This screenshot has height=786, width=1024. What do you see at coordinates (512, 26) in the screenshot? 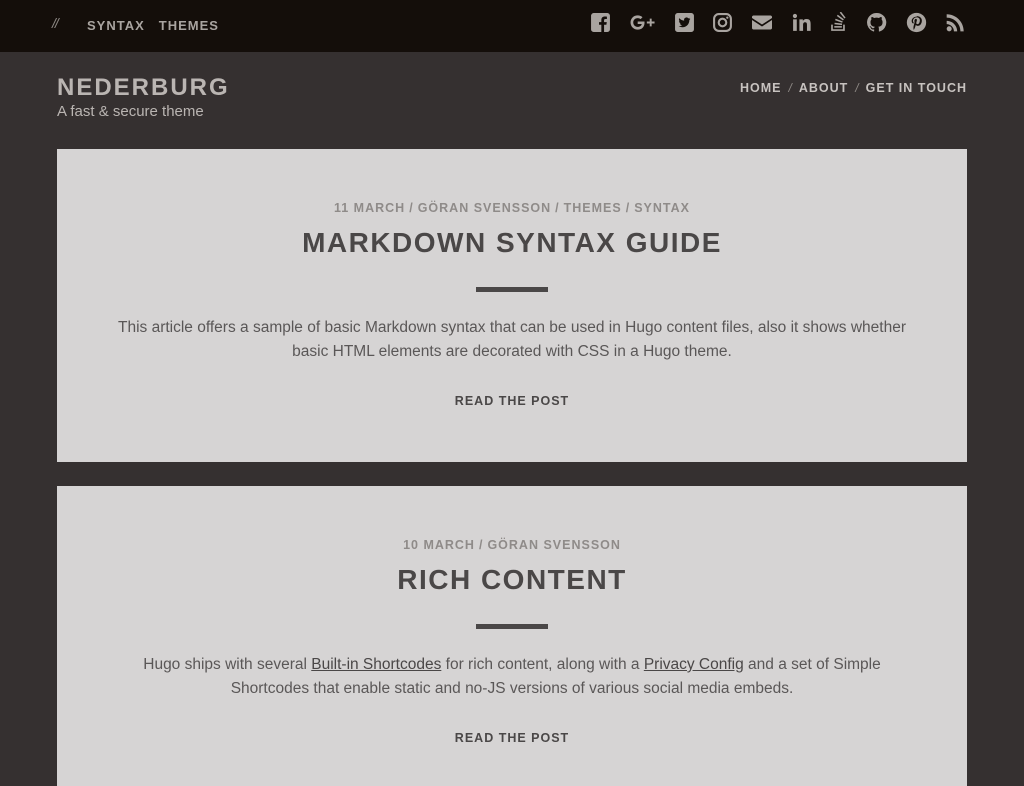
I see `top-bar: // SYNTAX THEMES` at bounding box center [512, 26].